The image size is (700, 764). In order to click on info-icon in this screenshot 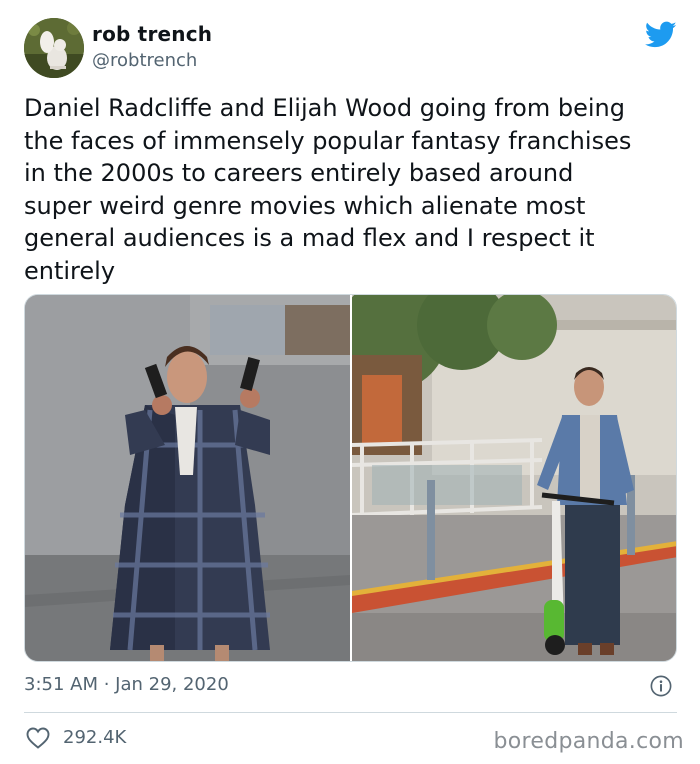, I will do `click(661, 686)`.